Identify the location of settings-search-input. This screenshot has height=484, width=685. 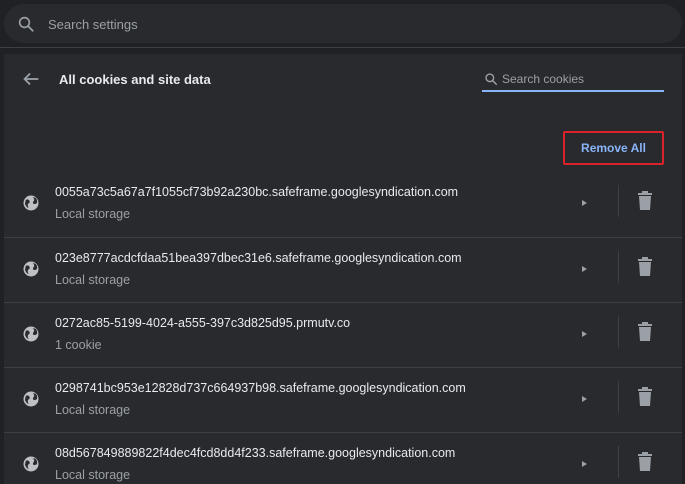
(348, 24).